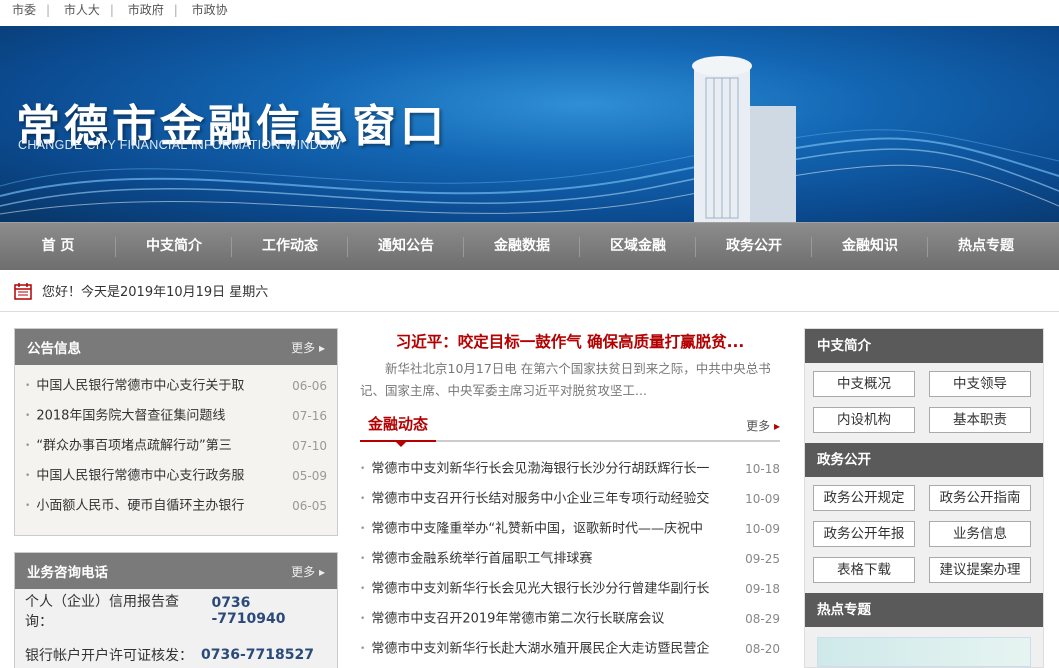  Describe the element at coordinates (522, 246) in the screenshot. I see `nav-finance-data: 金融数据` at that location.